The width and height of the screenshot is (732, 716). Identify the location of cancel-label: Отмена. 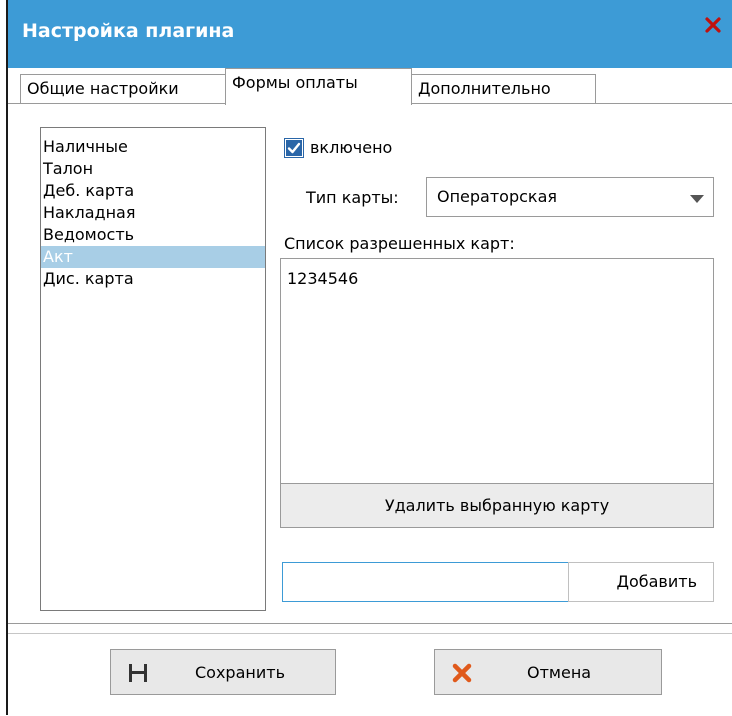
(559, 672).